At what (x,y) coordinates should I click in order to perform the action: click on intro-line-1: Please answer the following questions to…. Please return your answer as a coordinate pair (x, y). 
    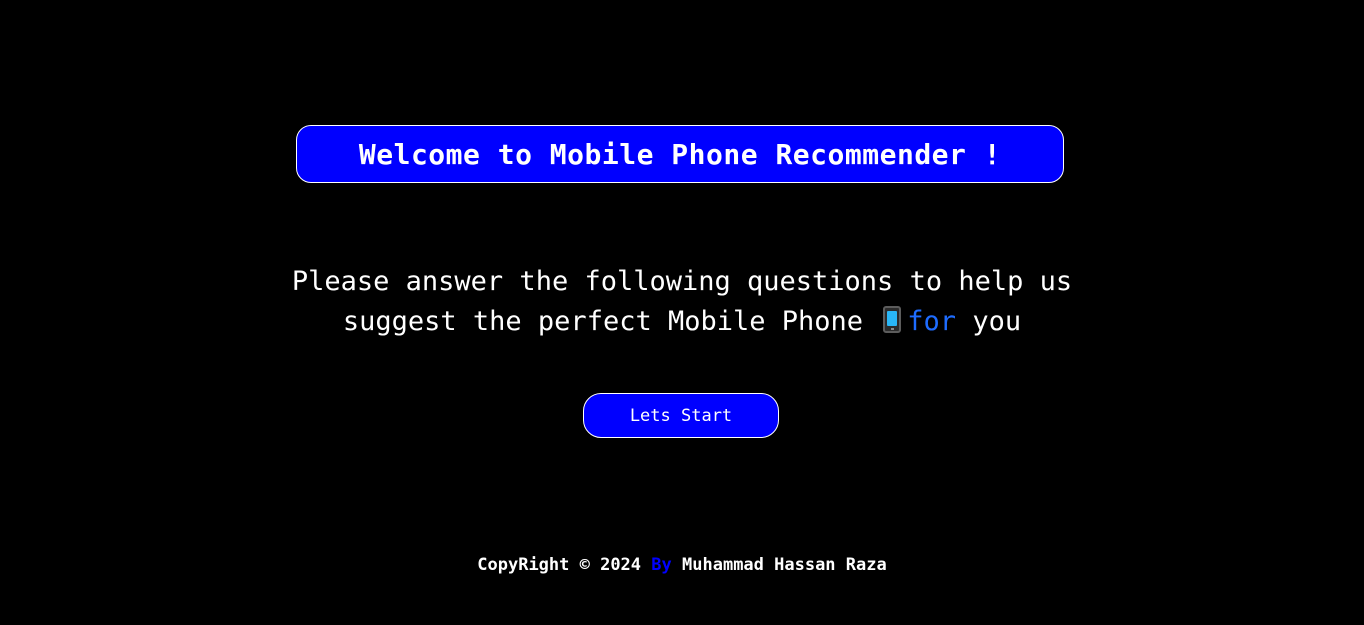
    Looking at the image, I should click on (682, 281).